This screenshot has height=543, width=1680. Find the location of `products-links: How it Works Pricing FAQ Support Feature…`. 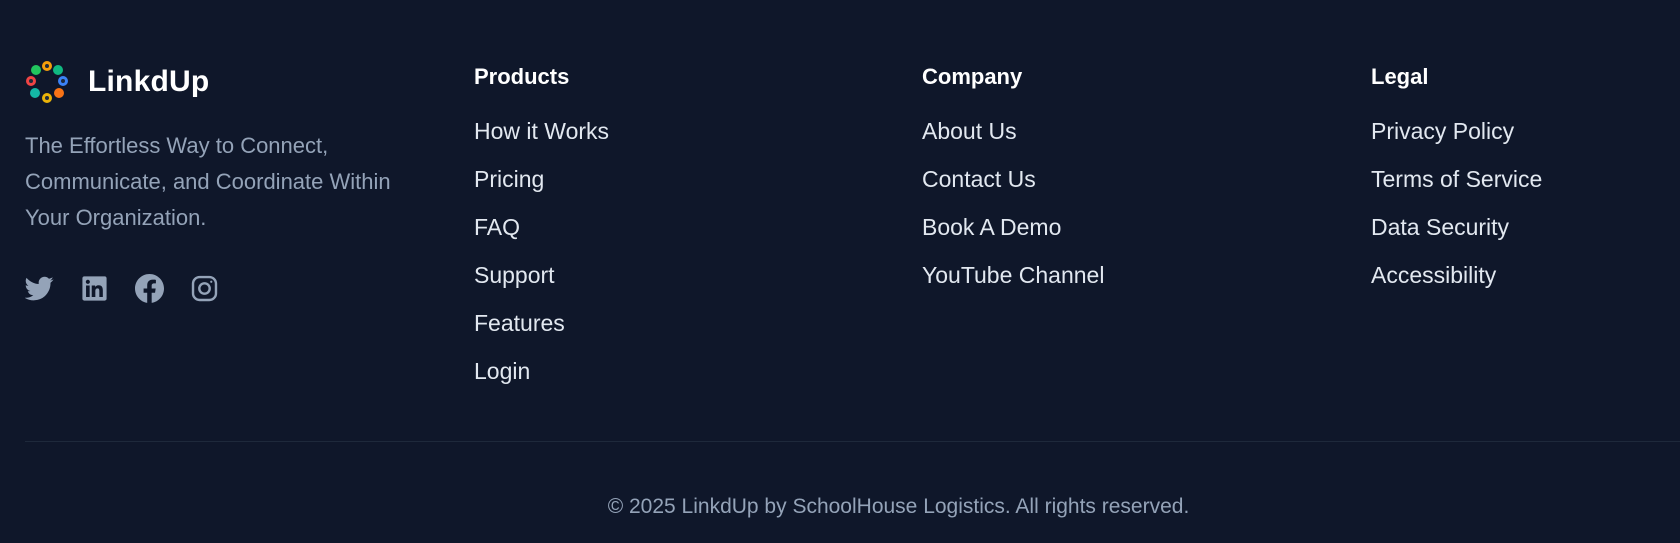

products-links: How it Works Pricing FAQ Support Feature… is located at coordinates (541, 263).